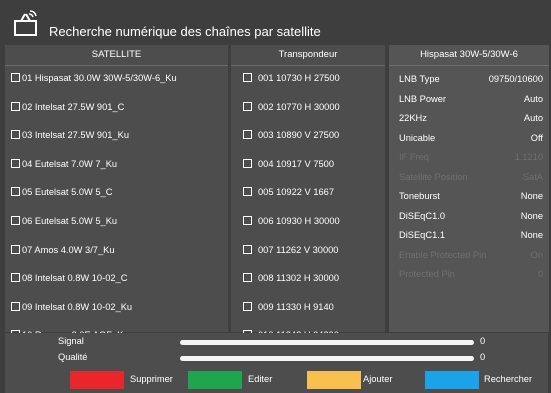 The width and height of the screenshot is (551, 393). I want to click on satellite-row: 03 Intelsat 27.5W 901_Ku, so click(70, 135).